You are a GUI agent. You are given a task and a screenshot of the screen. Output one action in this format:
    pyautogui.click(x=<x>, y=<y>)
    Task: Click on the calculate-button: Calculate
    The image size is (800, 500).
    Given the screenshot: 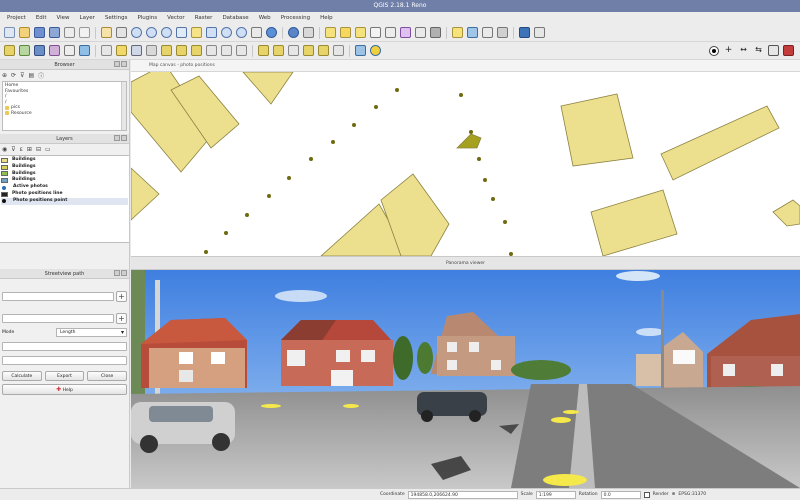 What is the action you would take?
    pyautogui.click(x=22, y=376)
    